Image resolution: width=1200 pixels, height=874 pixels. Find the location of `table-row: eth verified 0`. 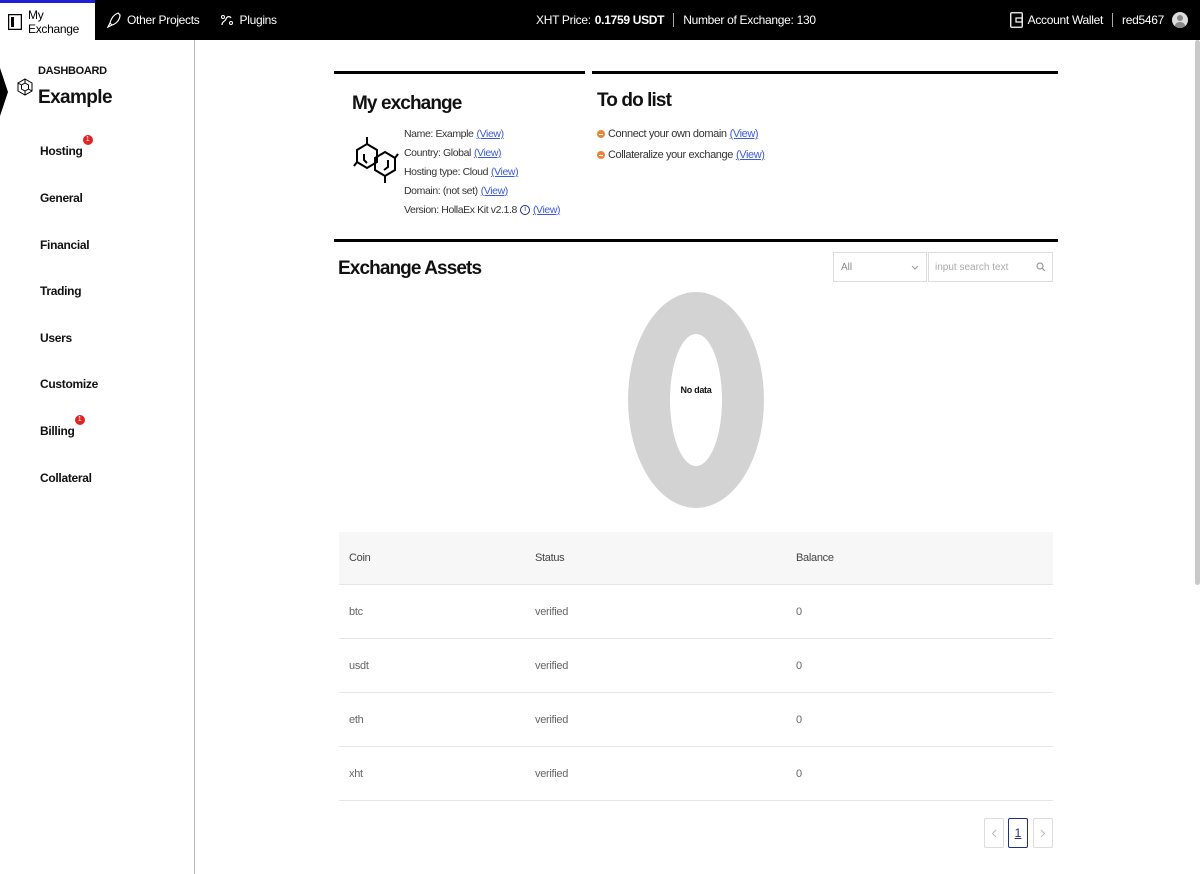

table-row: eth verified 0 is located at coordinates (696, 720).